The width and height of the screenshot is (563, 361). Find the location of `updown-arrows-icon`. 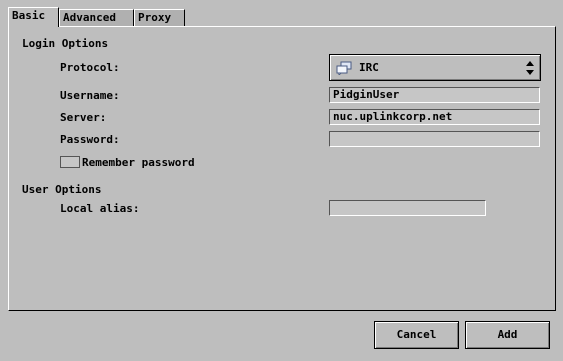

updown-arrows-icon is located at coordinates (530, 68).